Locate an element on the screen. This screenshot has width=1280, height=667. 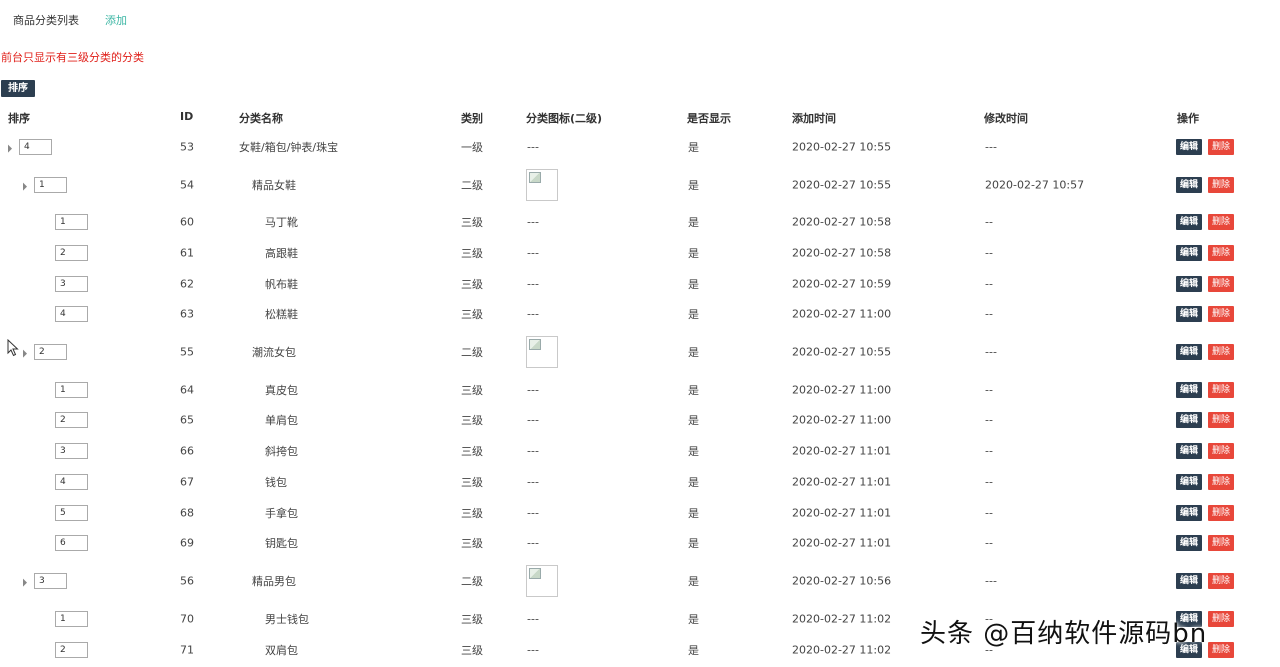
cell-name: 单肩包 is located at coordinates (281, 420).